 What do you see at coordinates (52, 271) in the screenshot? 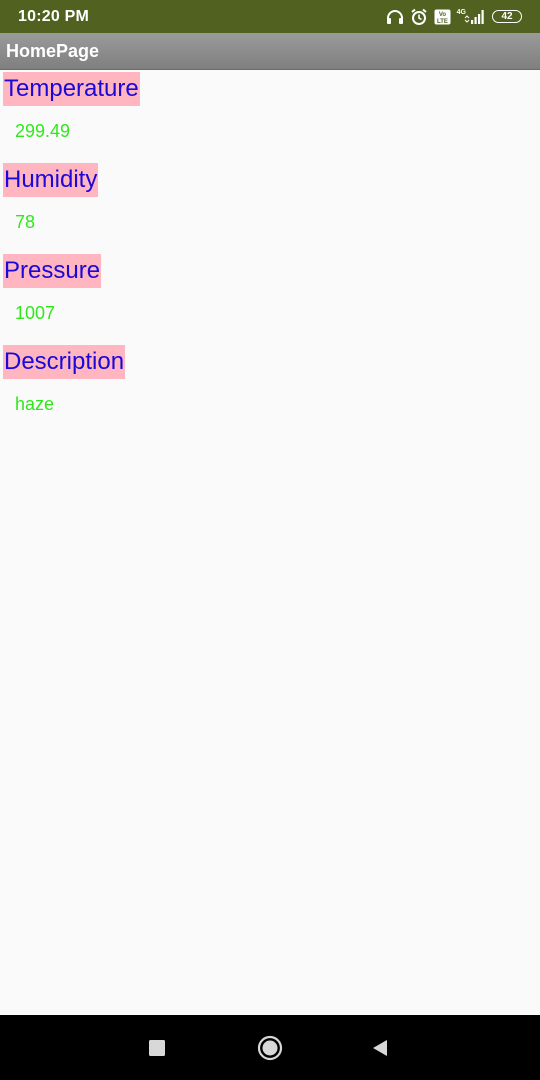
I see `pressure-label: Pressure` at bounding box center [52, 271].